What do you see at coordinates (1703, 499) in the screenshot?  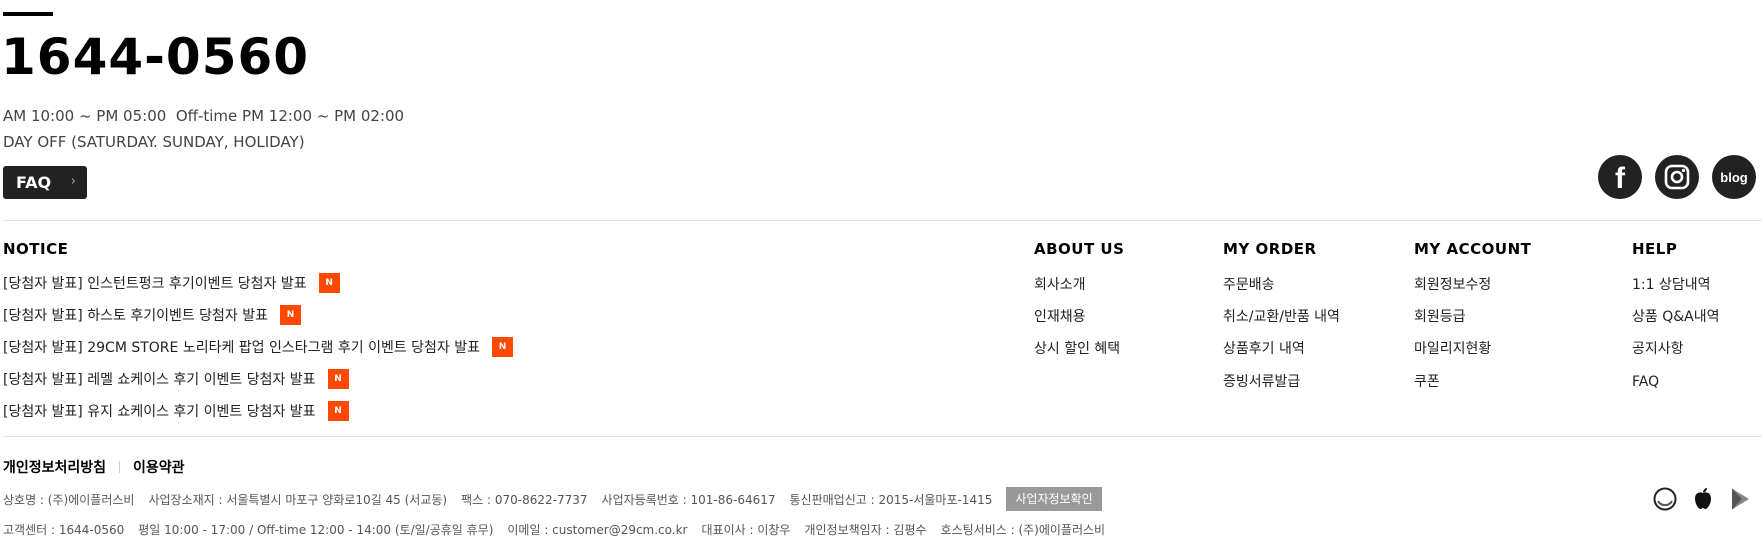 I see `apple-icon` at bounding box center [1703, 499].